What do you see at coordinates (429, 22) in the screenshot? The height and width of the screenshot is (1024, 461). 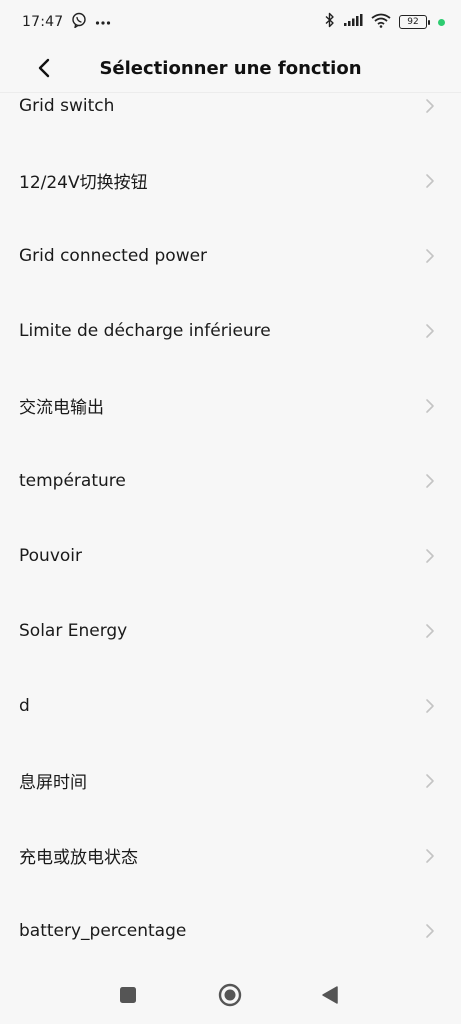 I see `battery-tip` at bounding box center [429, 22].